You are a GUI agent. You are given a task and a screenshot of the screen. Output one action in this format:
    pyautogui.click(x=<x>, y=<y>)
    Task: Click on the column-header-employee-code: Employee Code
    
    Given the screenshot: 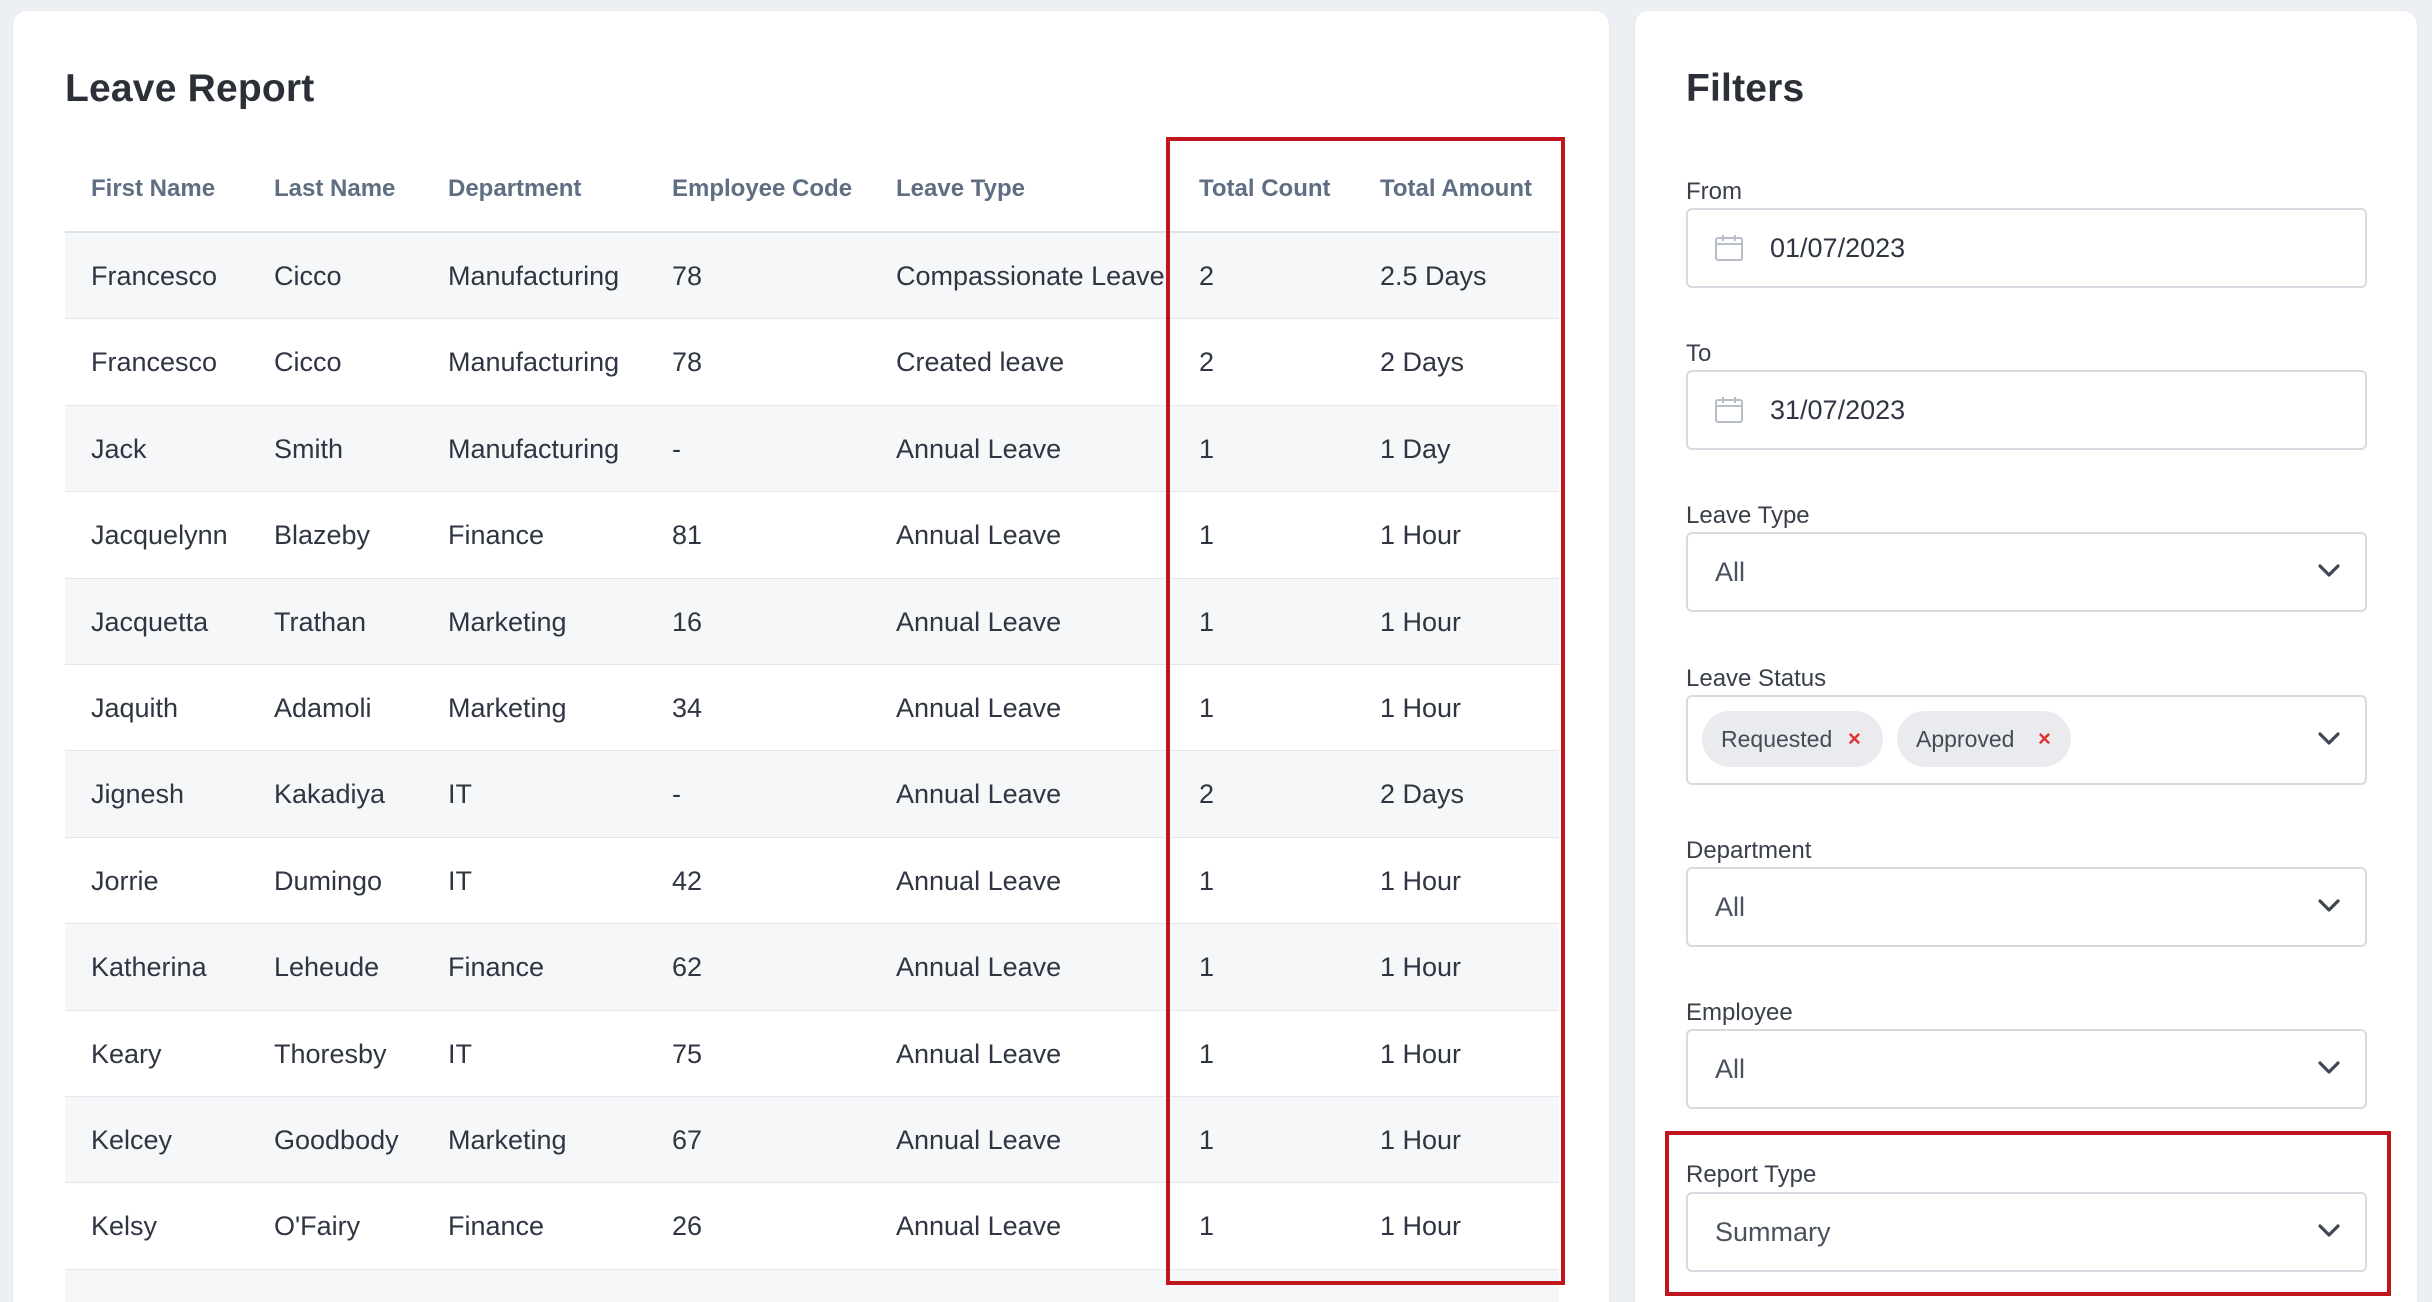 What is the action you would take?
    pyautogui.click(x=762, y=189)
    